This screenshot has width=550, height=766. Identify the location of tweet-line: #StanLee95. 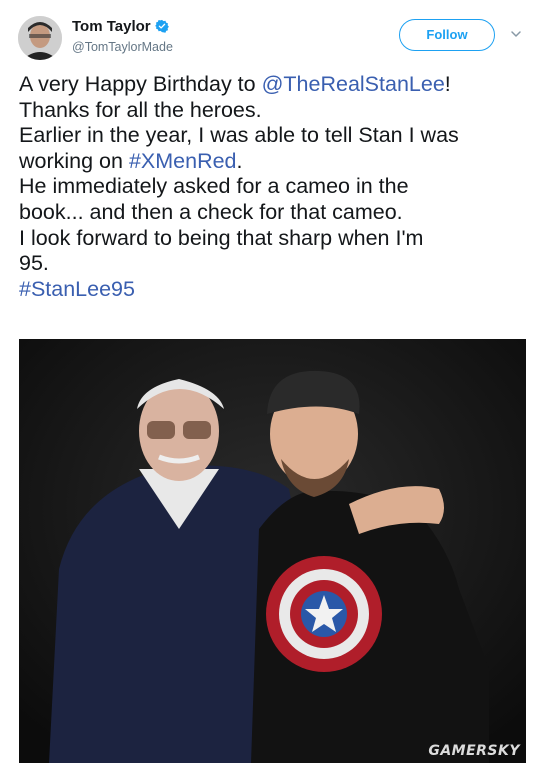
(276, 290).